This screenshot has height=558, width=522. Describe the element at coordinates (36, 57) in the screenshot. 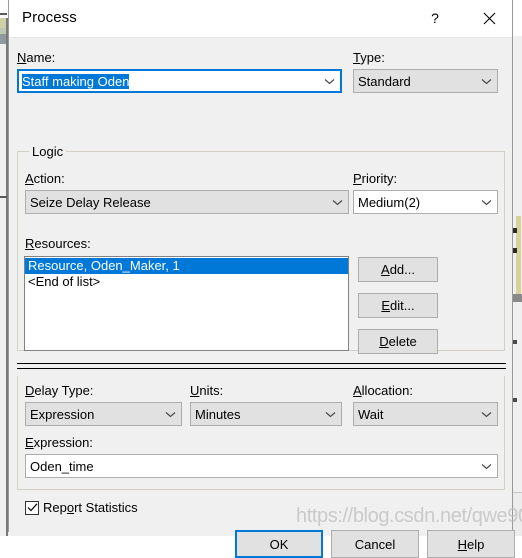

I see `name-label: Name:` at that location.